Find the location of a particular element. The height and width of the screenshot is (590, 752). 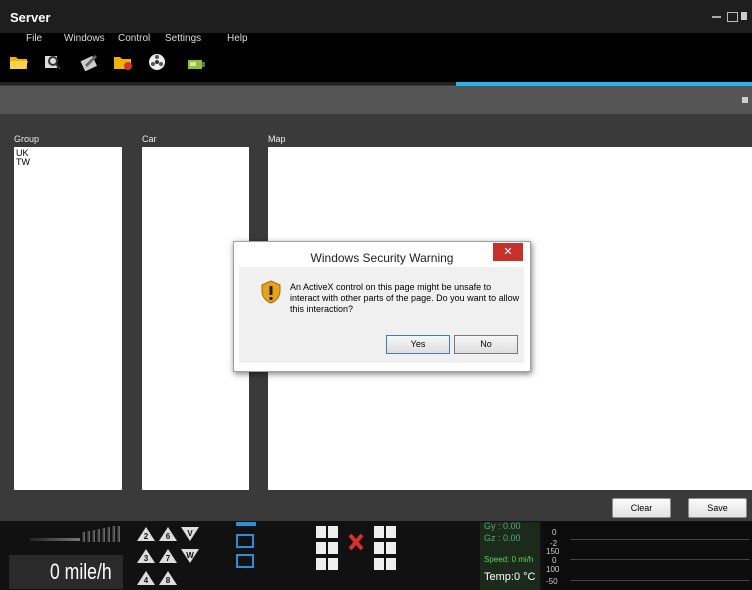

gear-label: 7 is located at coordinates (168, 558).